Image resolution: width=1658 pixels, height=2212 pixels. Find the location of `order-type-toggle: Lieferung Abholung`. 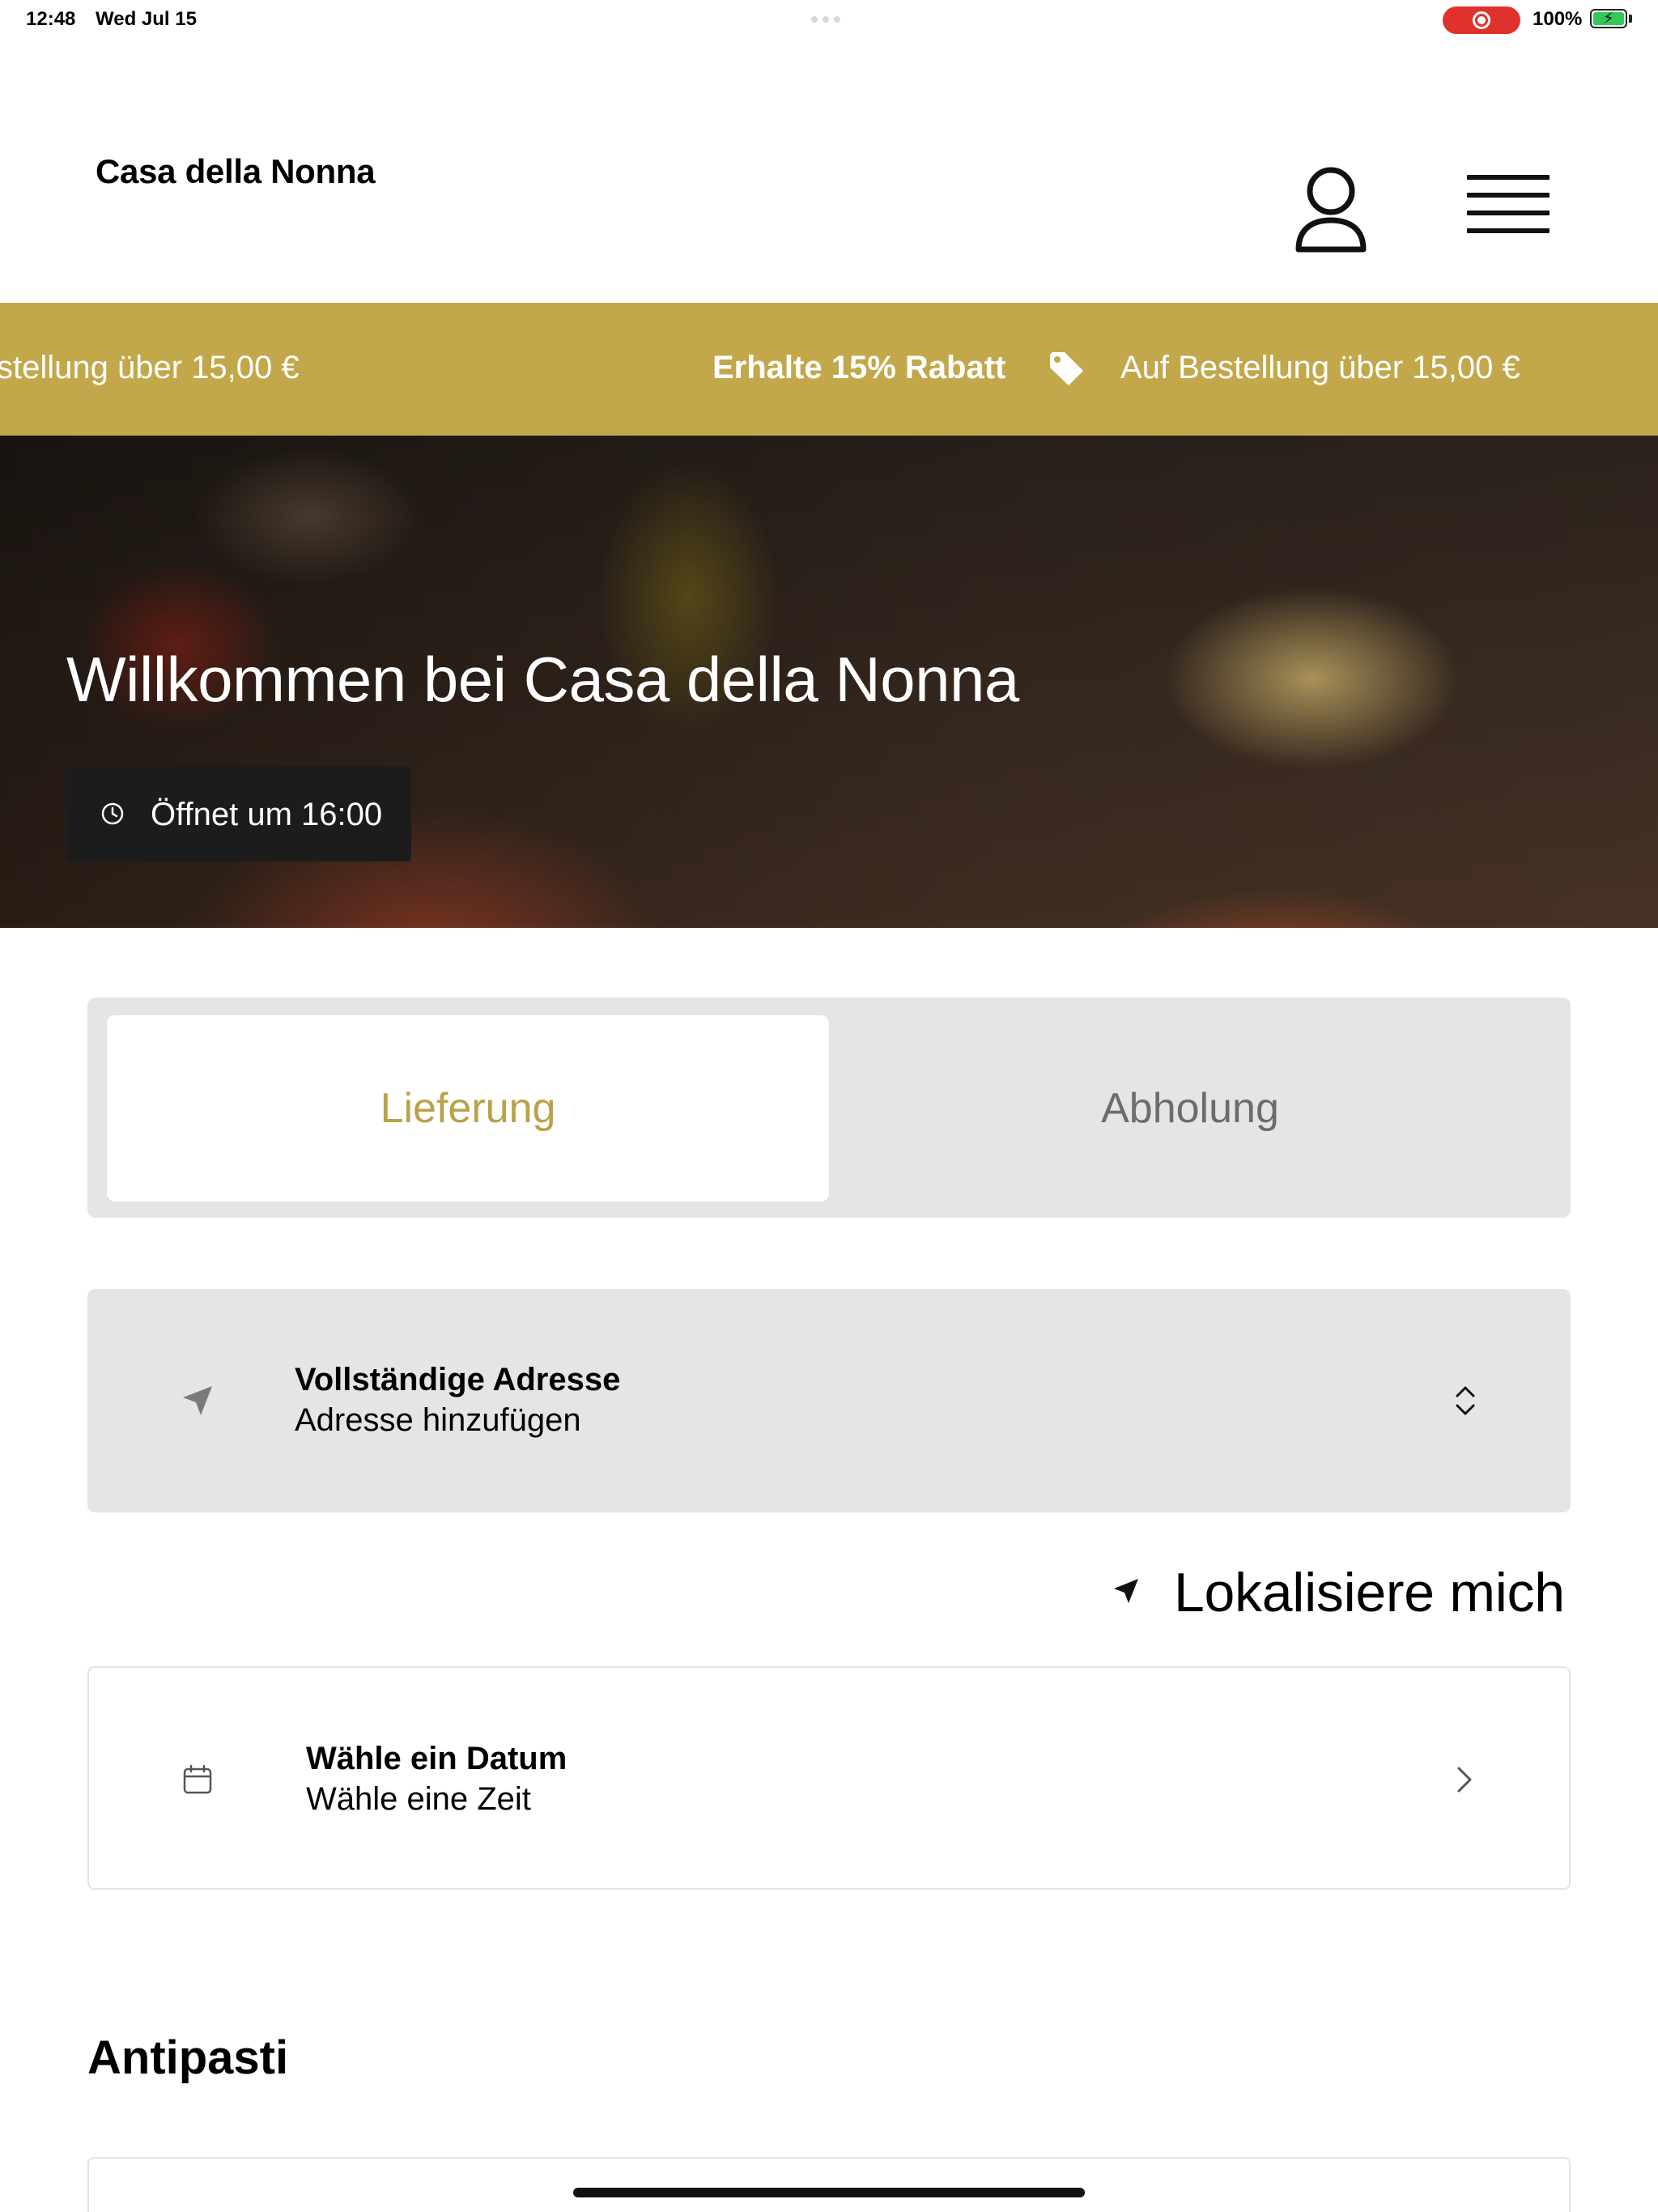

order-type-toggle: Lieferung Abholung is located at coordinates (829, 1108).